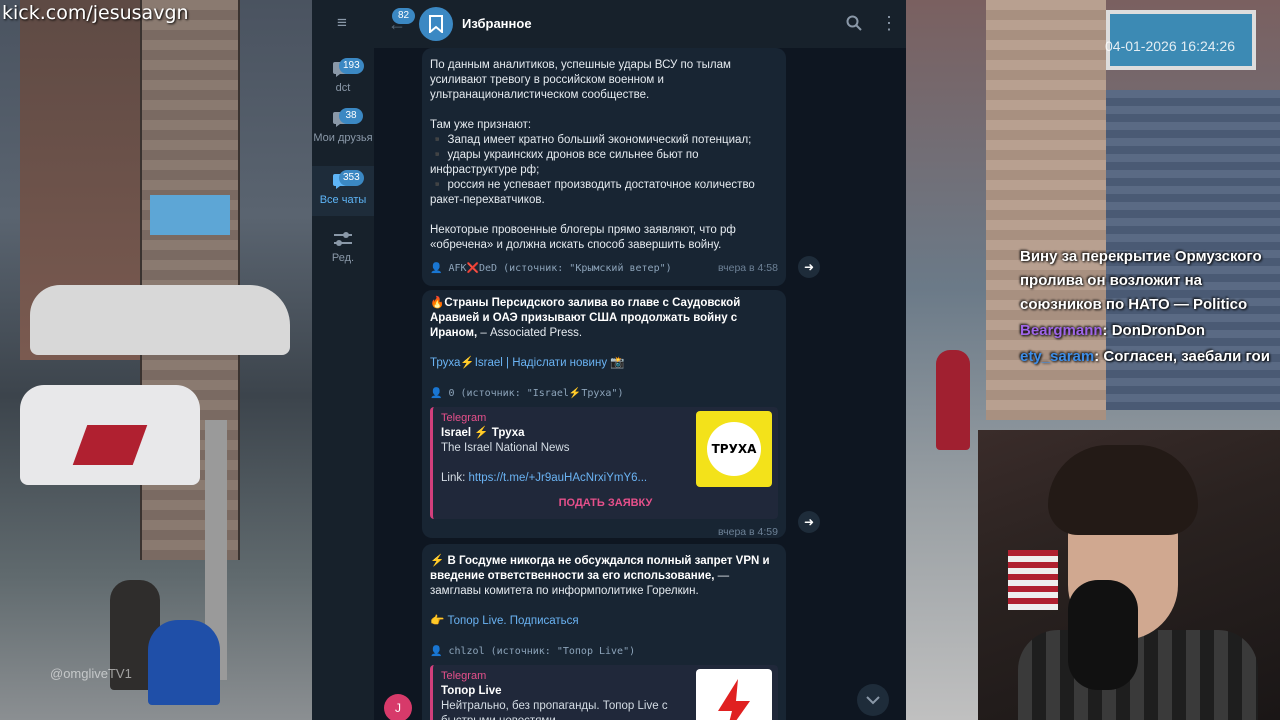 The image size is (1280, 720). I want to click on chat-text: : DonDronDon, so click(1154, 330).